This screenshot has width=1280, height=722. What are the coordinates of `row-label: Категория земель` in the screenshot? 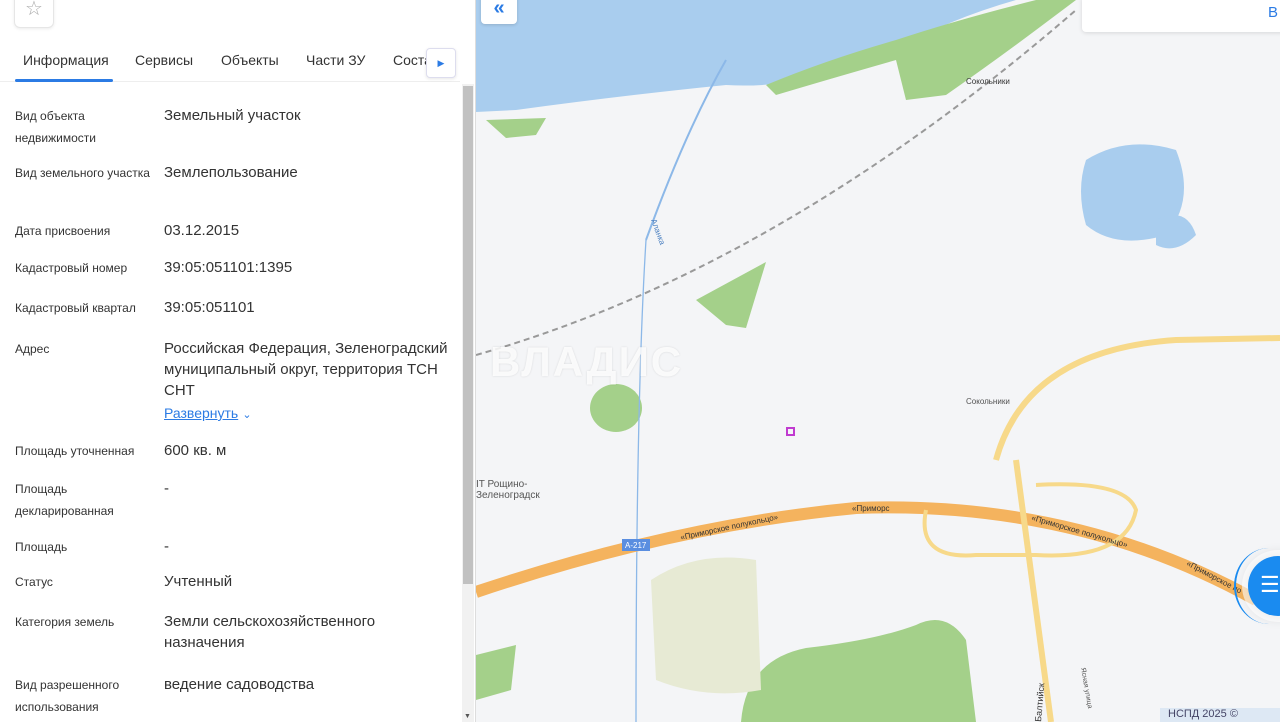 It's located at (65, 622).